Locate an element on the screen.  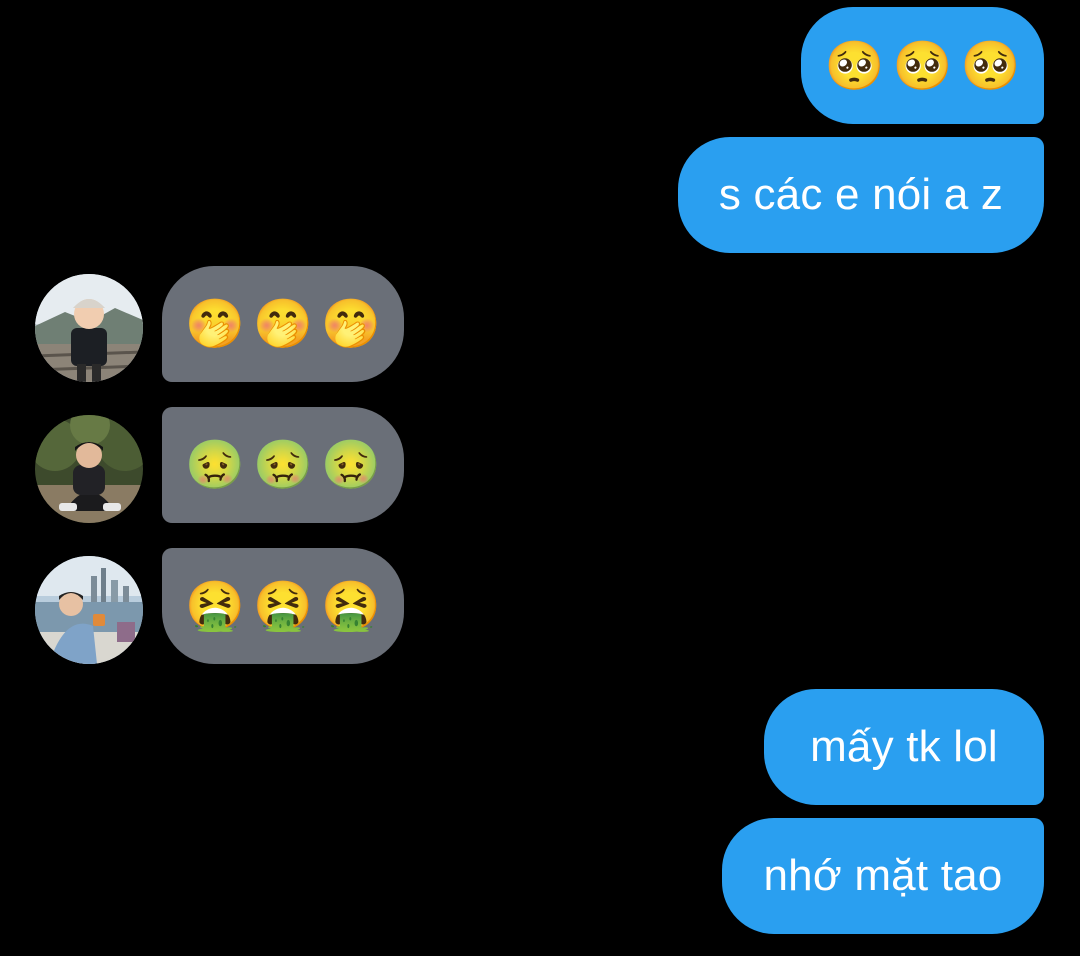
incoming-message-emoji: 🤢 🤢 🤢 is located at coordinates (283, 465).